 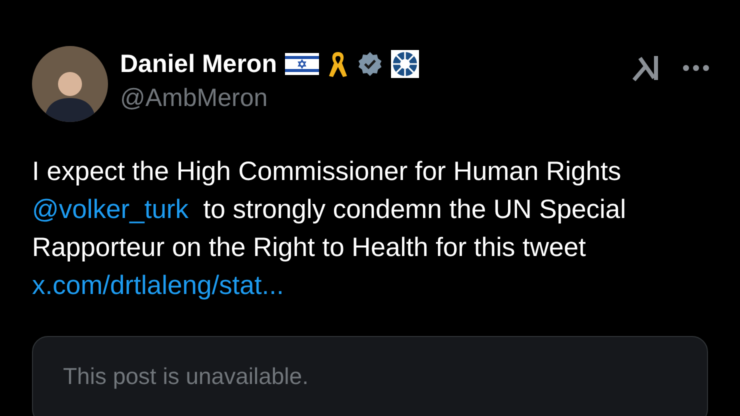 What do you see at coordinates (646, 68) in the screenshot?
I see `grok-logo-icon` at bounding box center [646, 68].